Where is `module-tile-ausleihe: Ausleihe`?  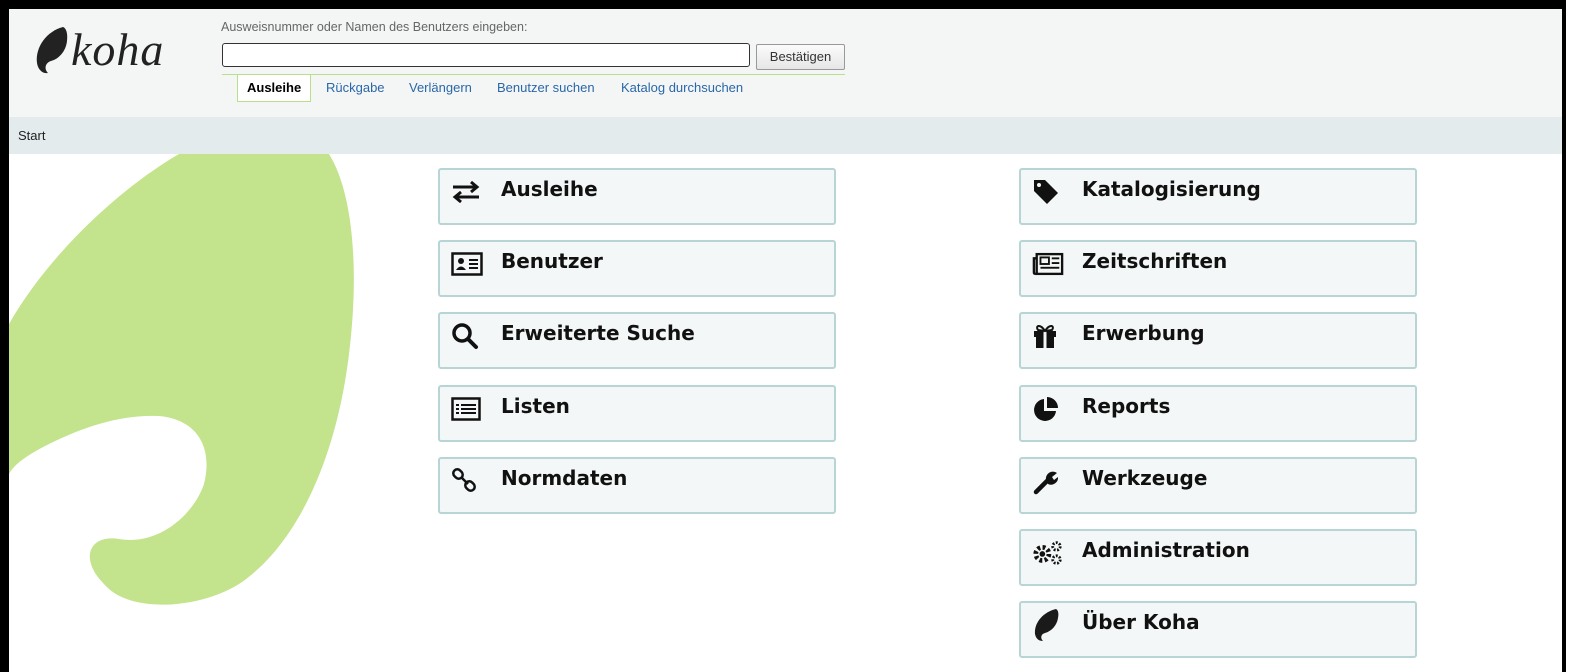
module-tile-ausleihe: Ausleihe is located at coordinates (637, 196).